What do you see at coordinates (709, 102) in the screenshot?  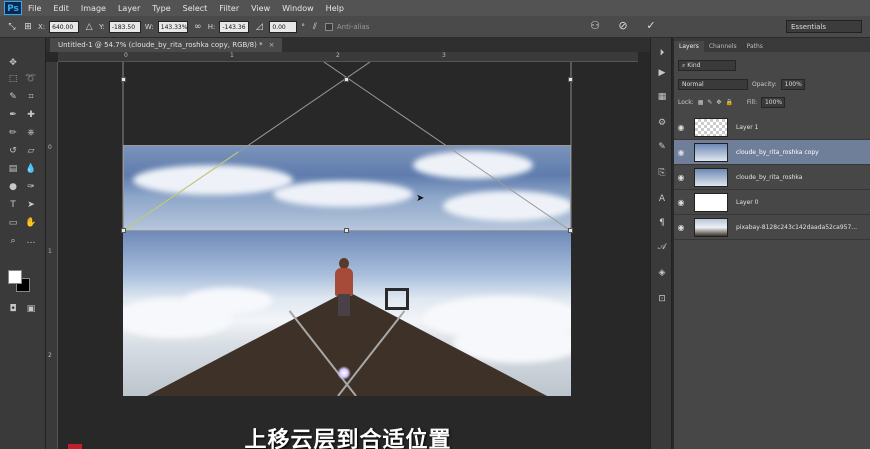 I see `lock-pixels-icon: ✎` at bounding box center [709, 102].